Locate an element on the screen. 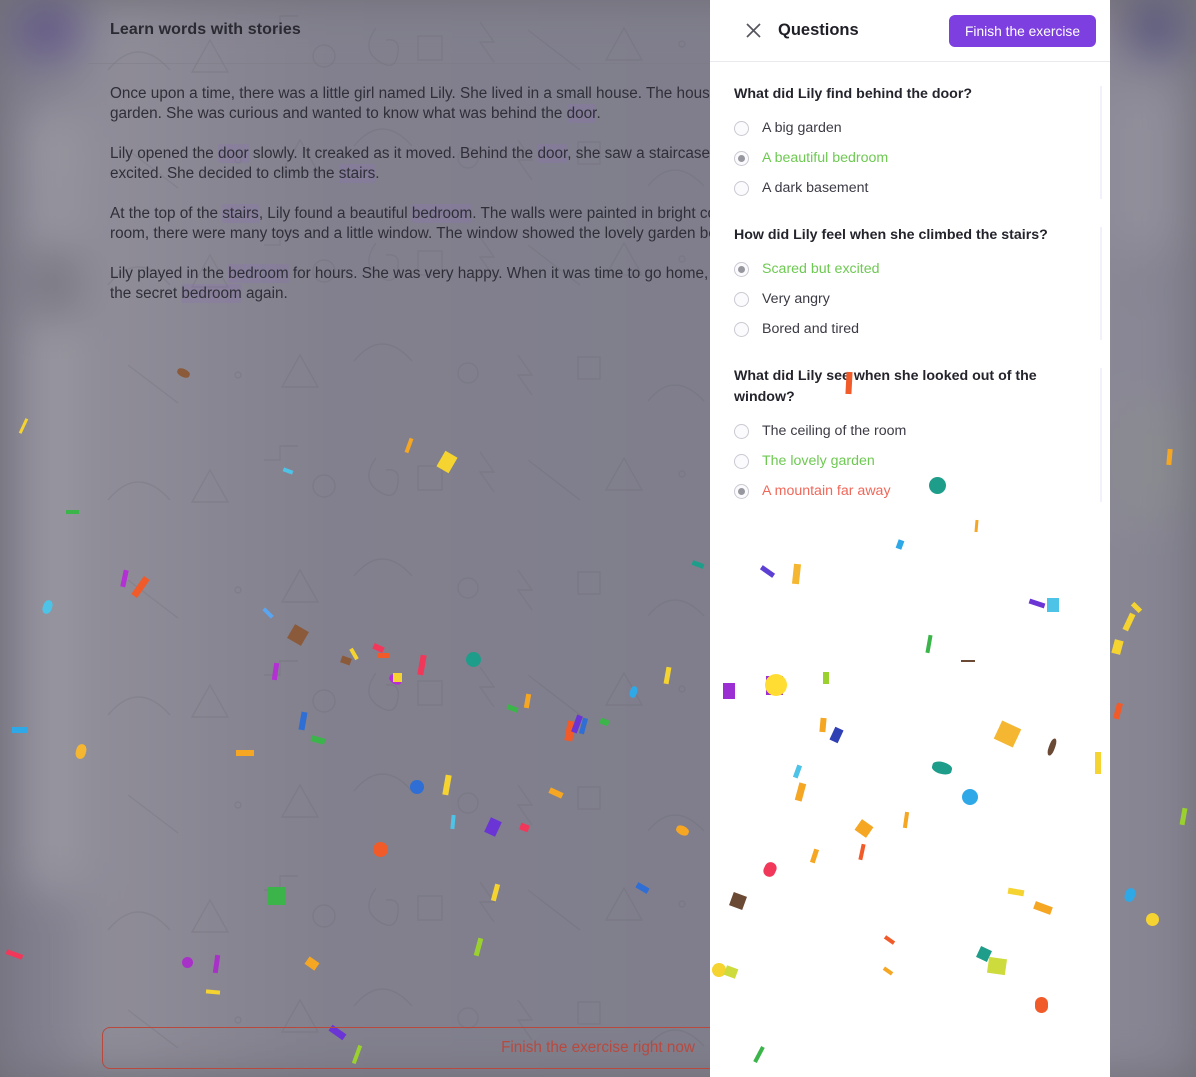 This screenshot has height=1077, width=1196. answer-option: A beautiful bedroom is located at coordinates (910, 158).